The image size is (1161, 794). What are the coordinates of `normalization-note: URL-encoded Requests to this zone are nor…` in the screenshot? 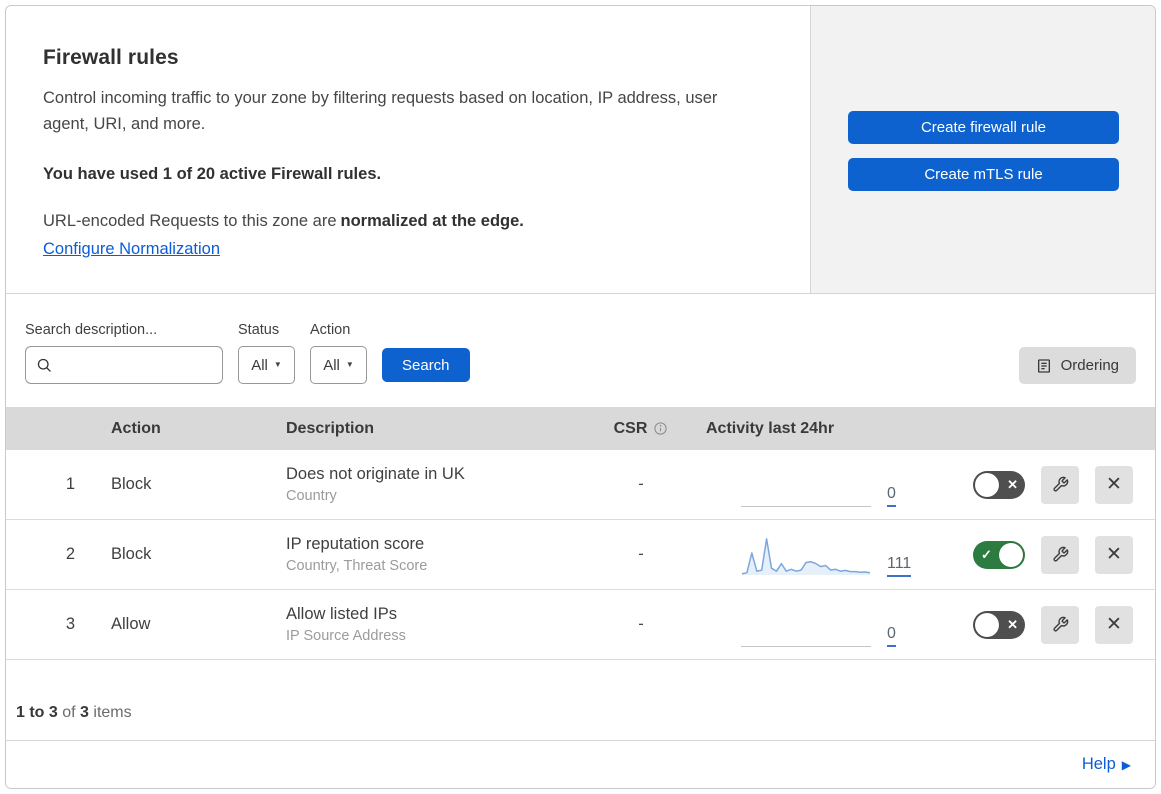 It's located at (406, 221).